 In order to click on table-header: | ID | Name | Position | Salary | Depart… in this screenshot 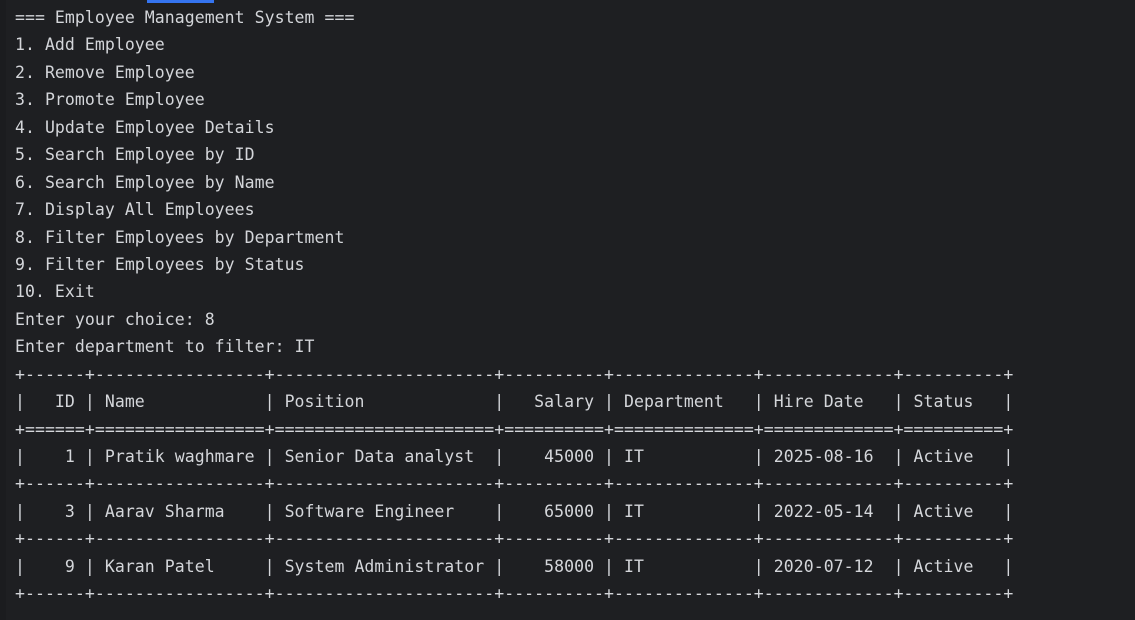, I will do `click(514, 402)`.